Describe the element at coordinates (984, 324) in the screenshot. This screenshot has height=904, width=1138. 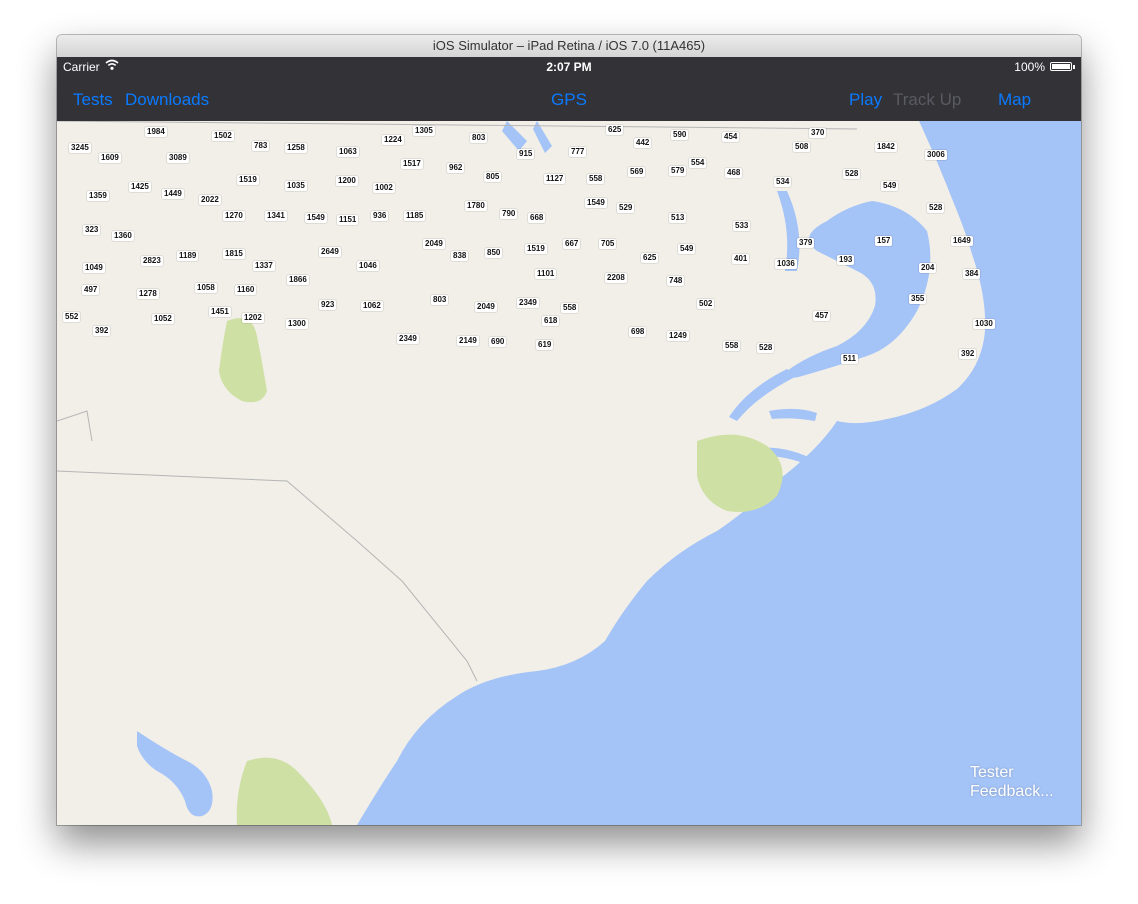
I see `gps-point-label: 1030` at that location.